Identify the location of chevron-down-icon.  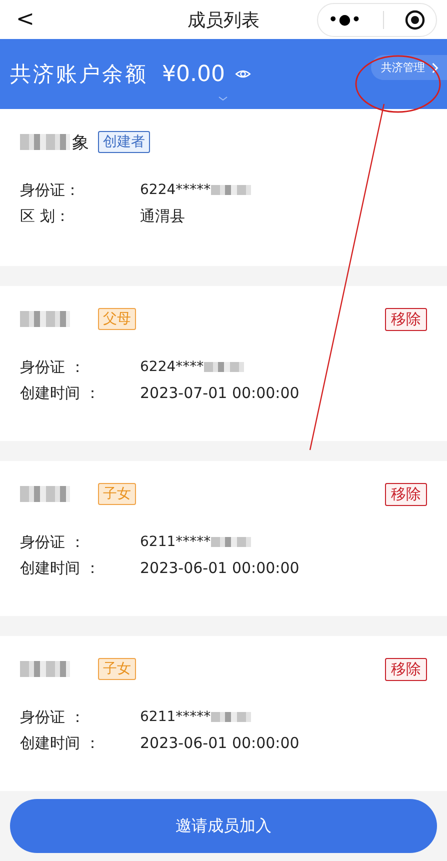
(223, 98).